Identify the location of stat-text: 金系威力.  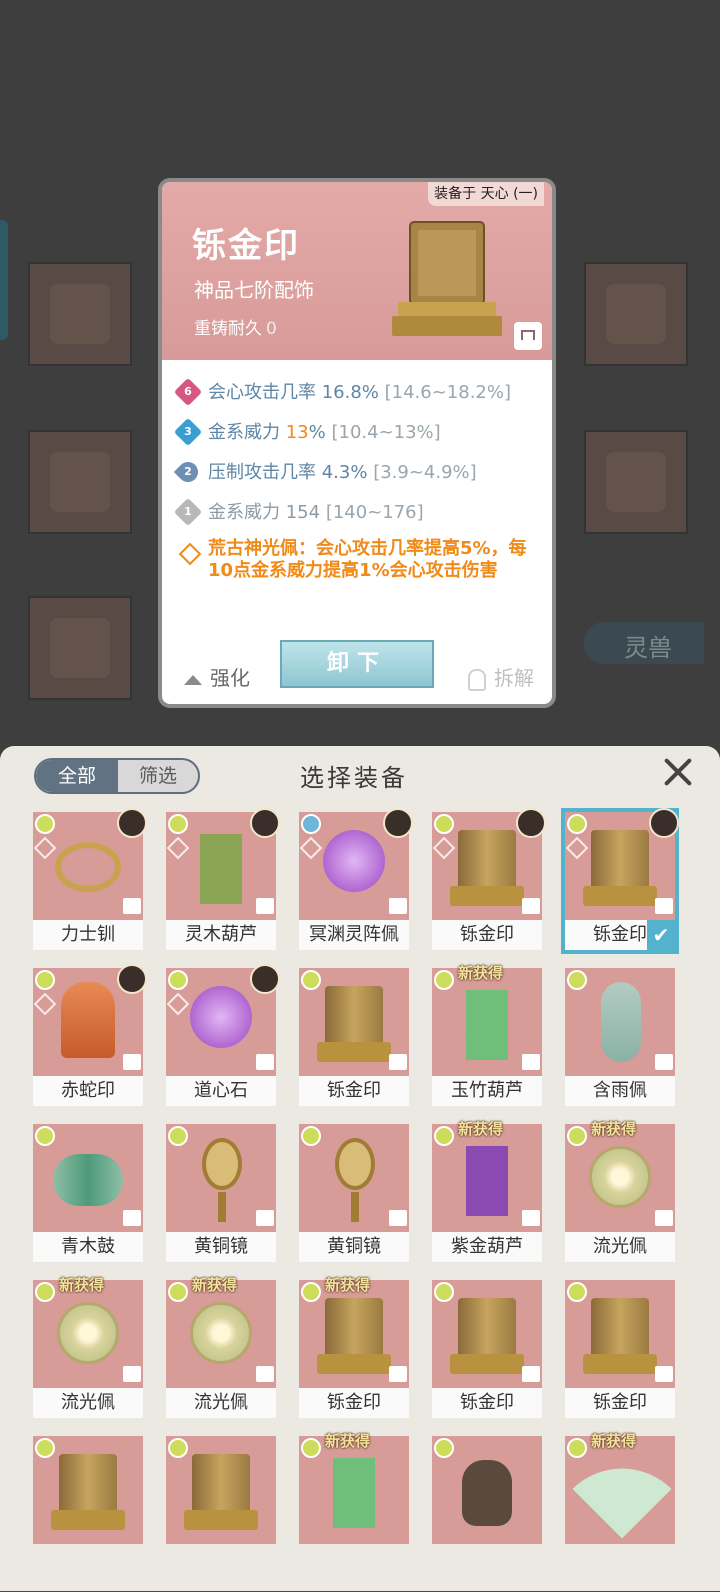
(247, 432).